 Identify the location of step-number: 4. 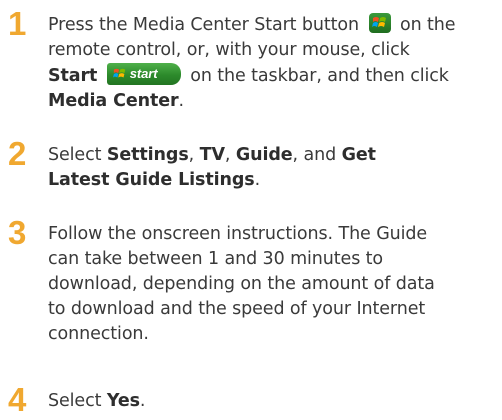
(17, 399).